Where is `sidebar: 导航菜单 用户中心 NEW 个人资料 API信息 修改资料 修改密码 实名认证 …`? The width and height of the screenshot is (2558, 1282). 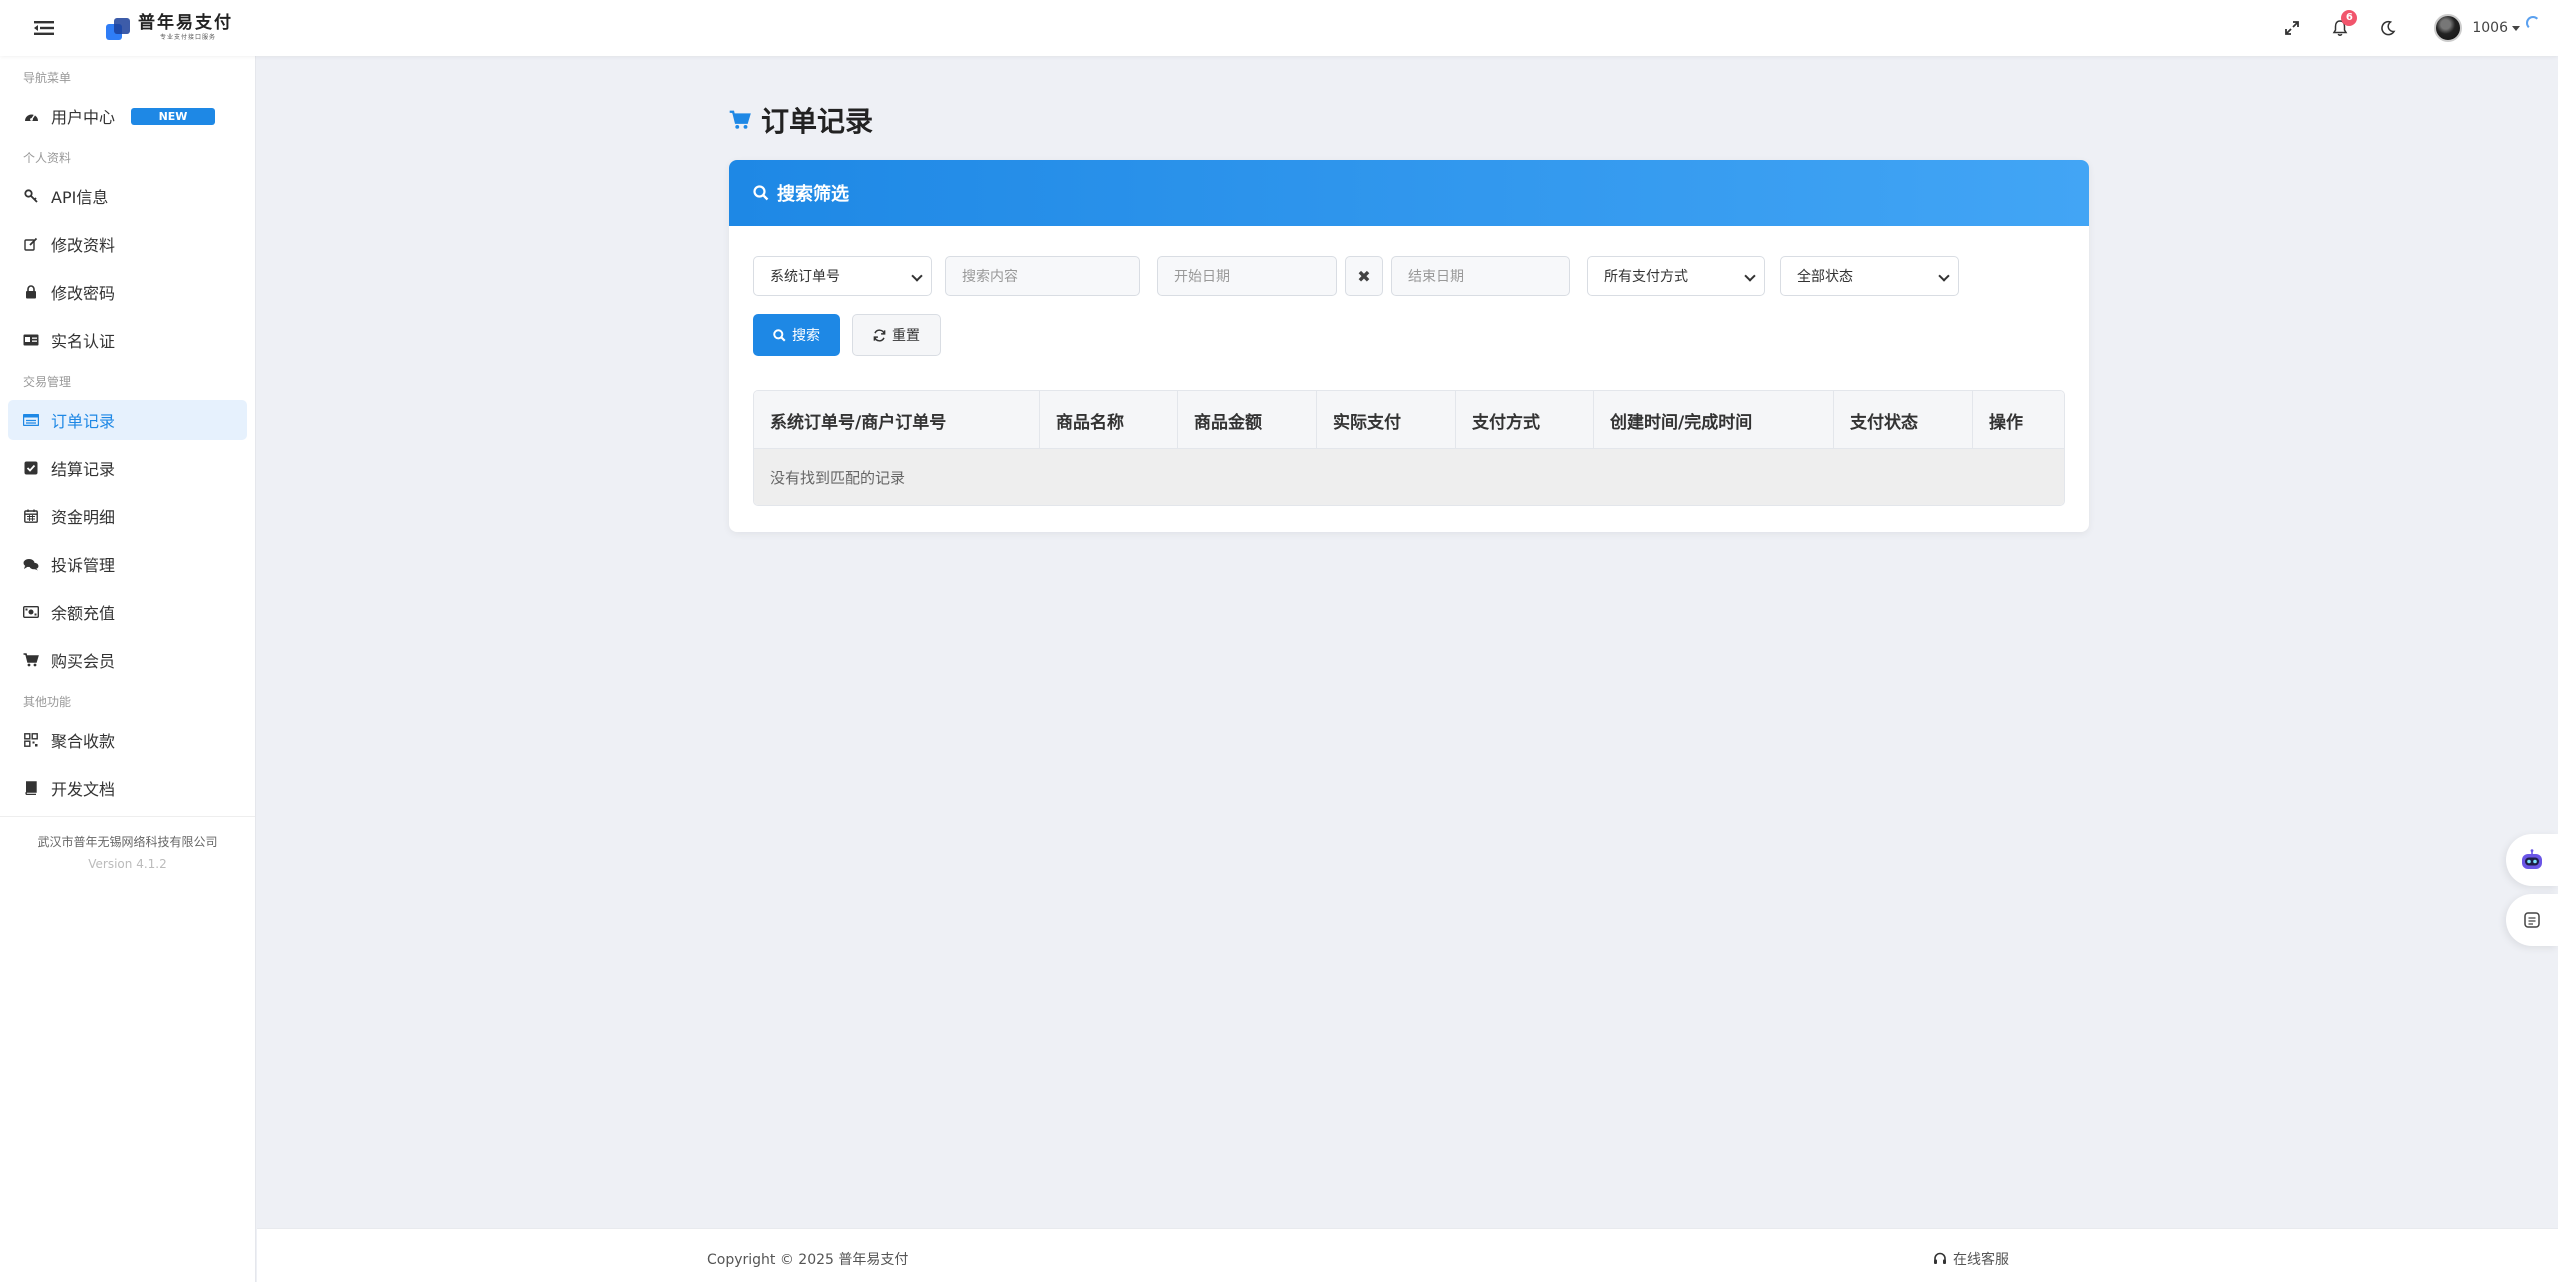 sidebar: 导航菜单 用户中心 NEW 个人资料 API信息 修改资料 修改密码 实名认证 … is located at coordinates (128, 669).